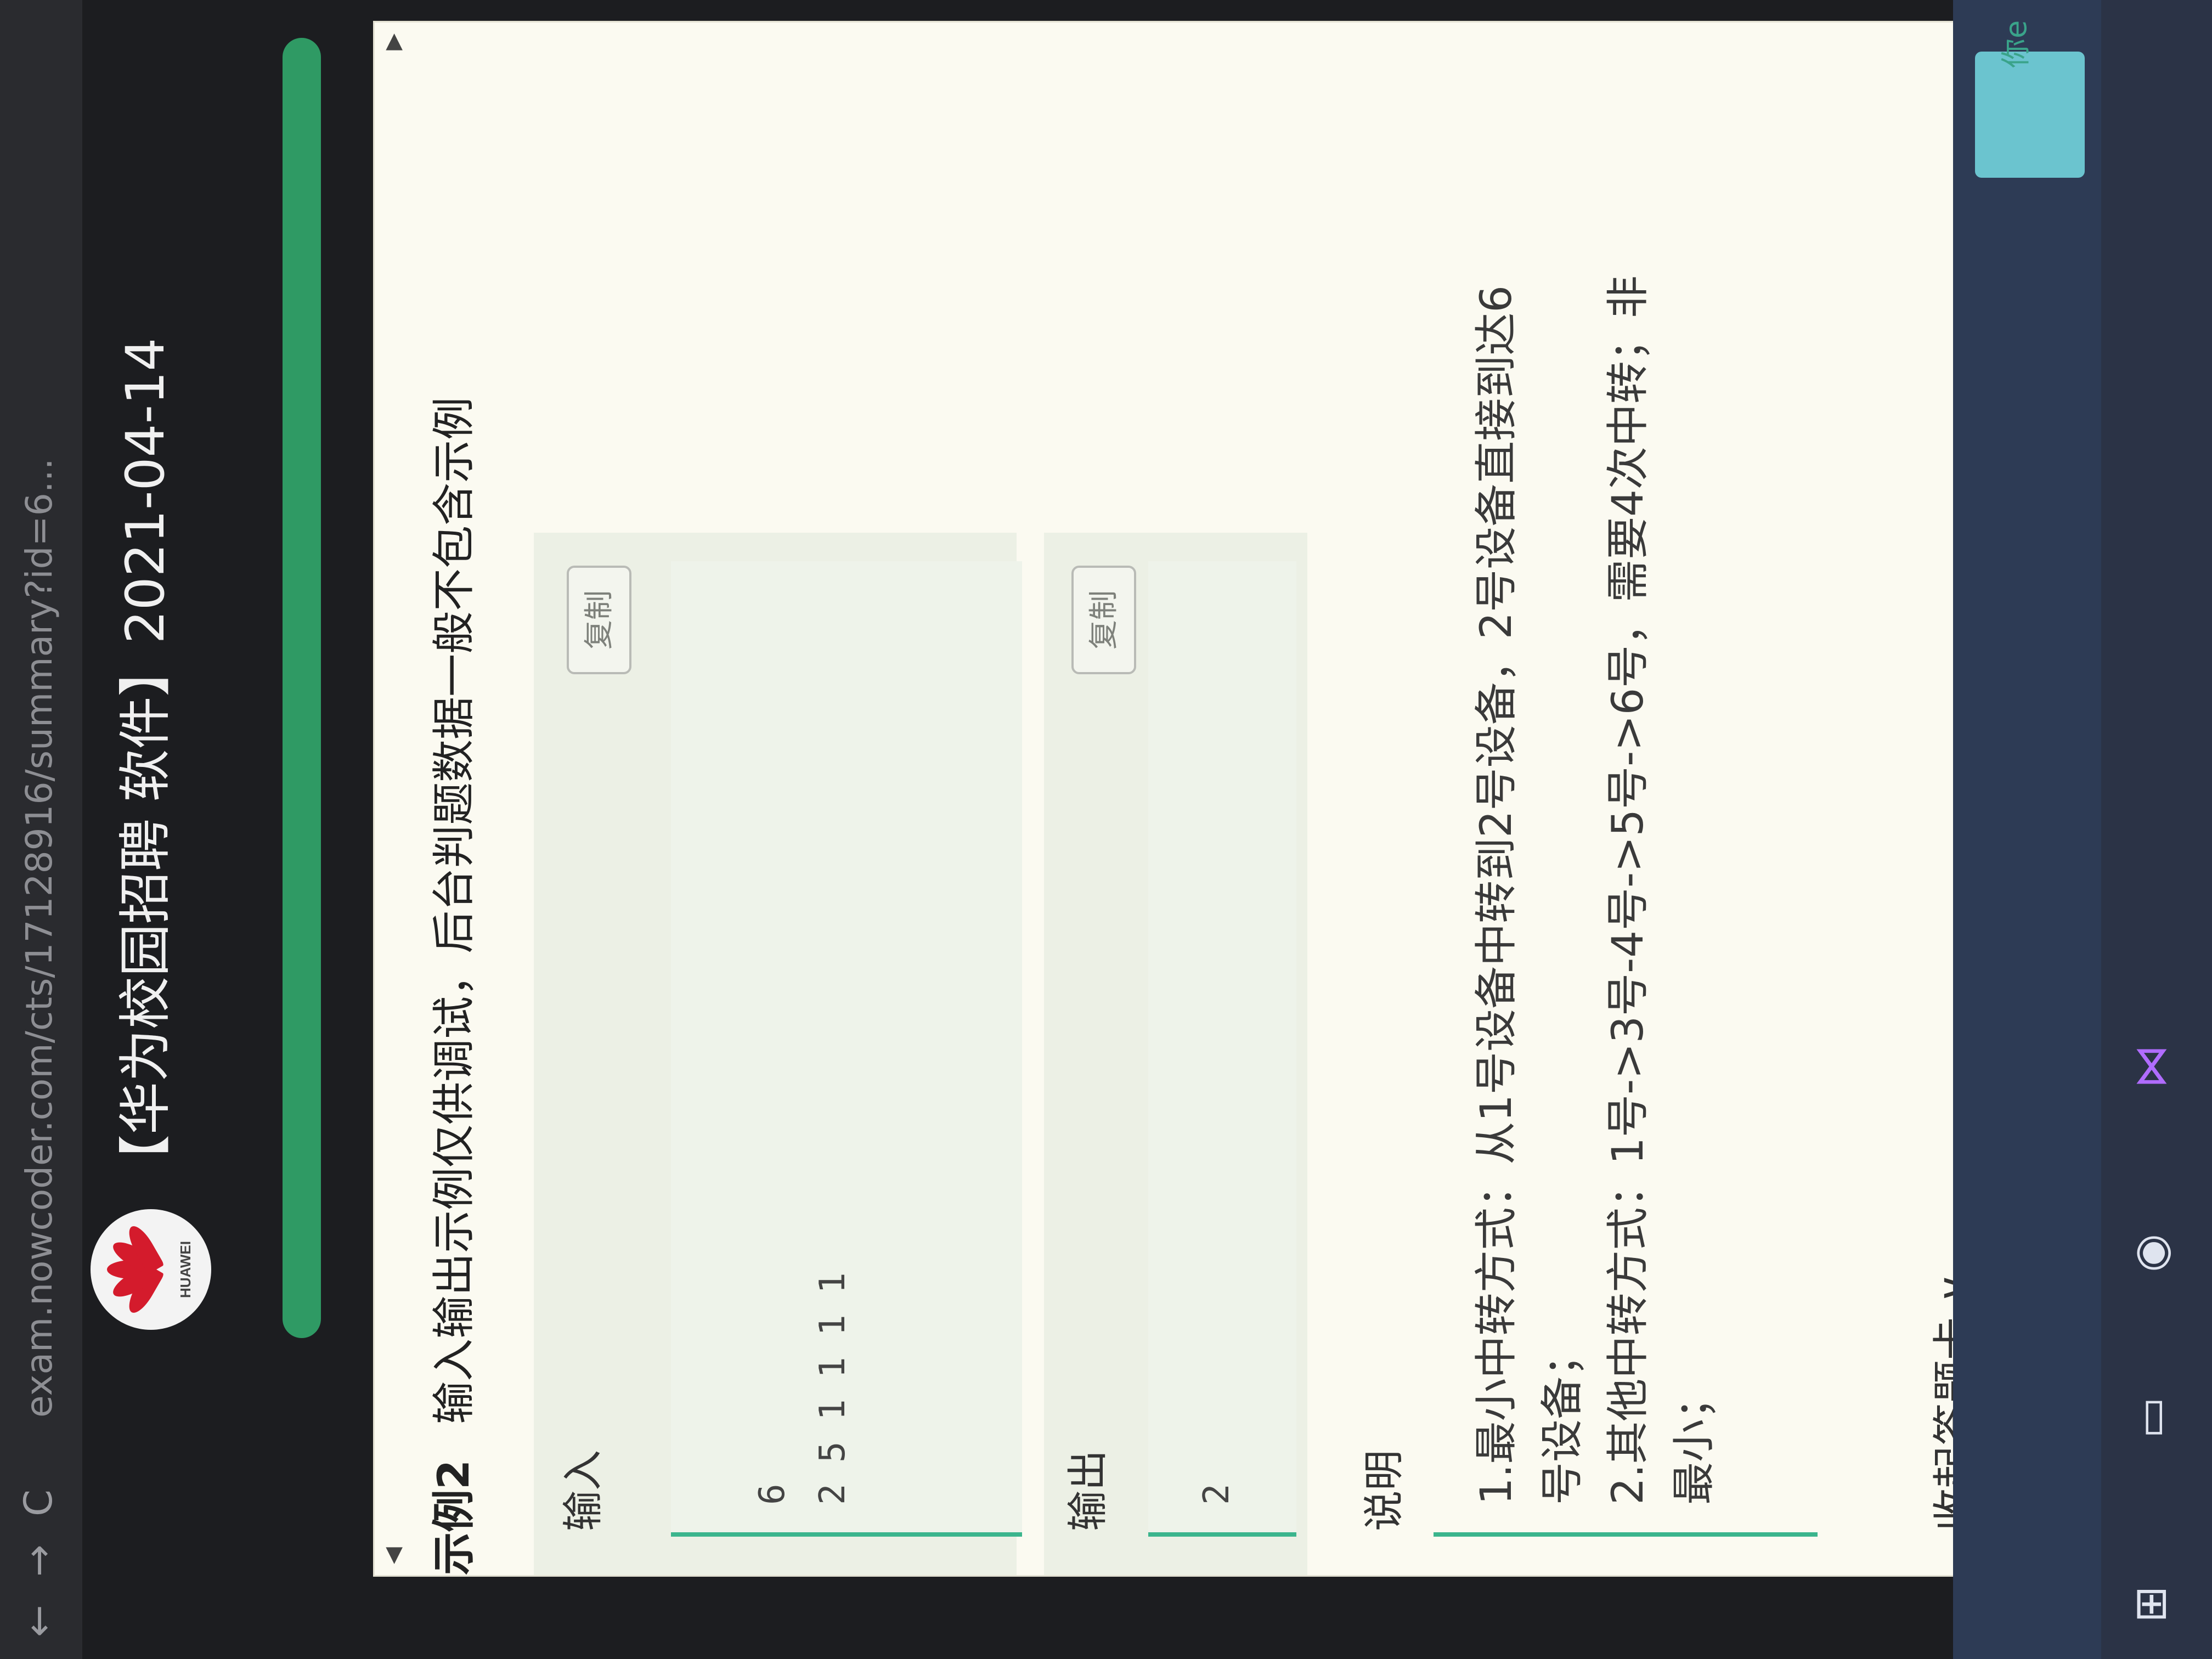 This screenshot has height=1659, width=2212. I want to click on input-line: 6, so click(773, 1494).